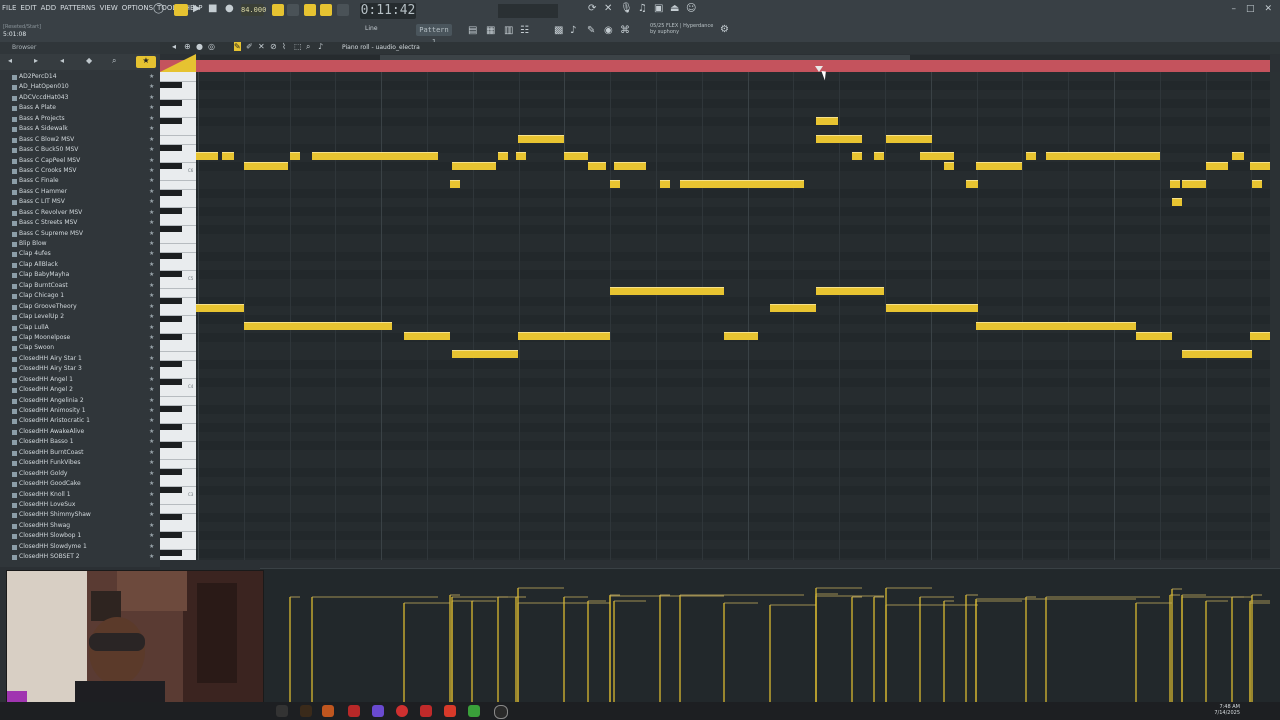  I want to click on record-note-icon: ●, so click(199, 46).